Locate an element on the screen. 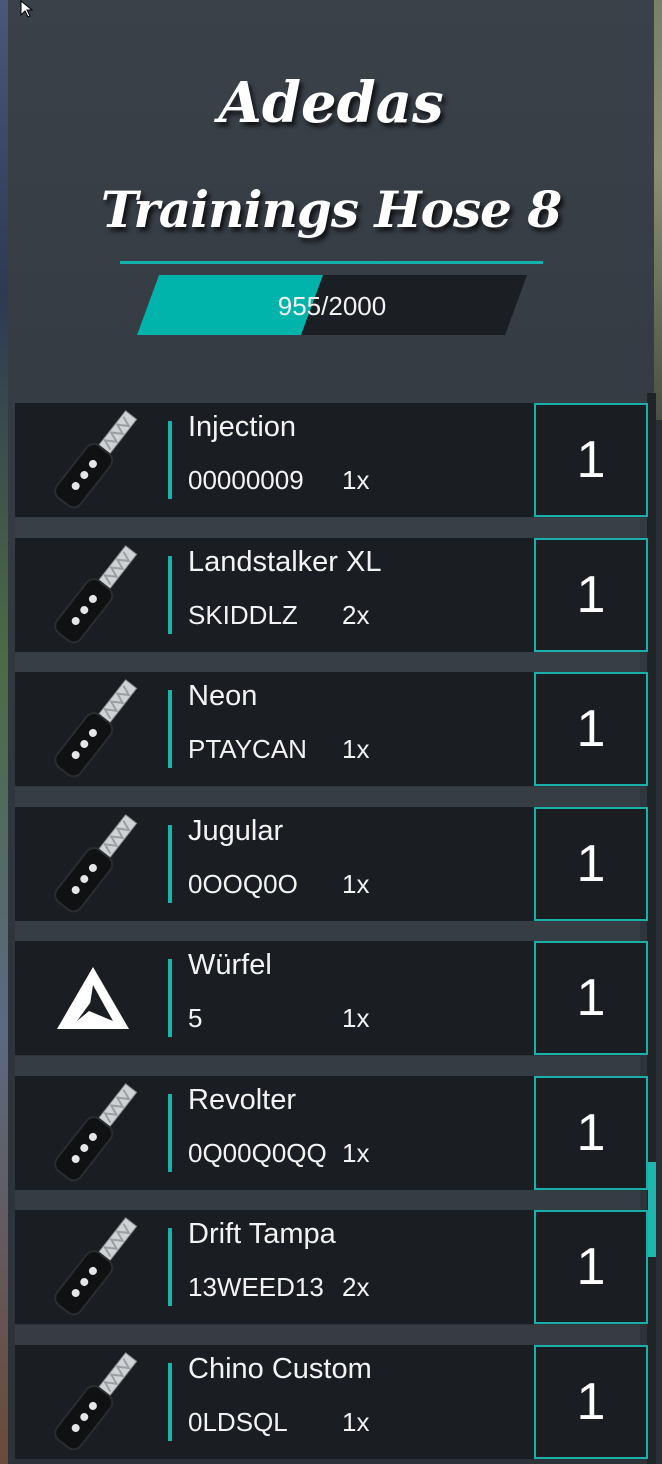  item-name: Jugular is located at coordinates (236, 831).